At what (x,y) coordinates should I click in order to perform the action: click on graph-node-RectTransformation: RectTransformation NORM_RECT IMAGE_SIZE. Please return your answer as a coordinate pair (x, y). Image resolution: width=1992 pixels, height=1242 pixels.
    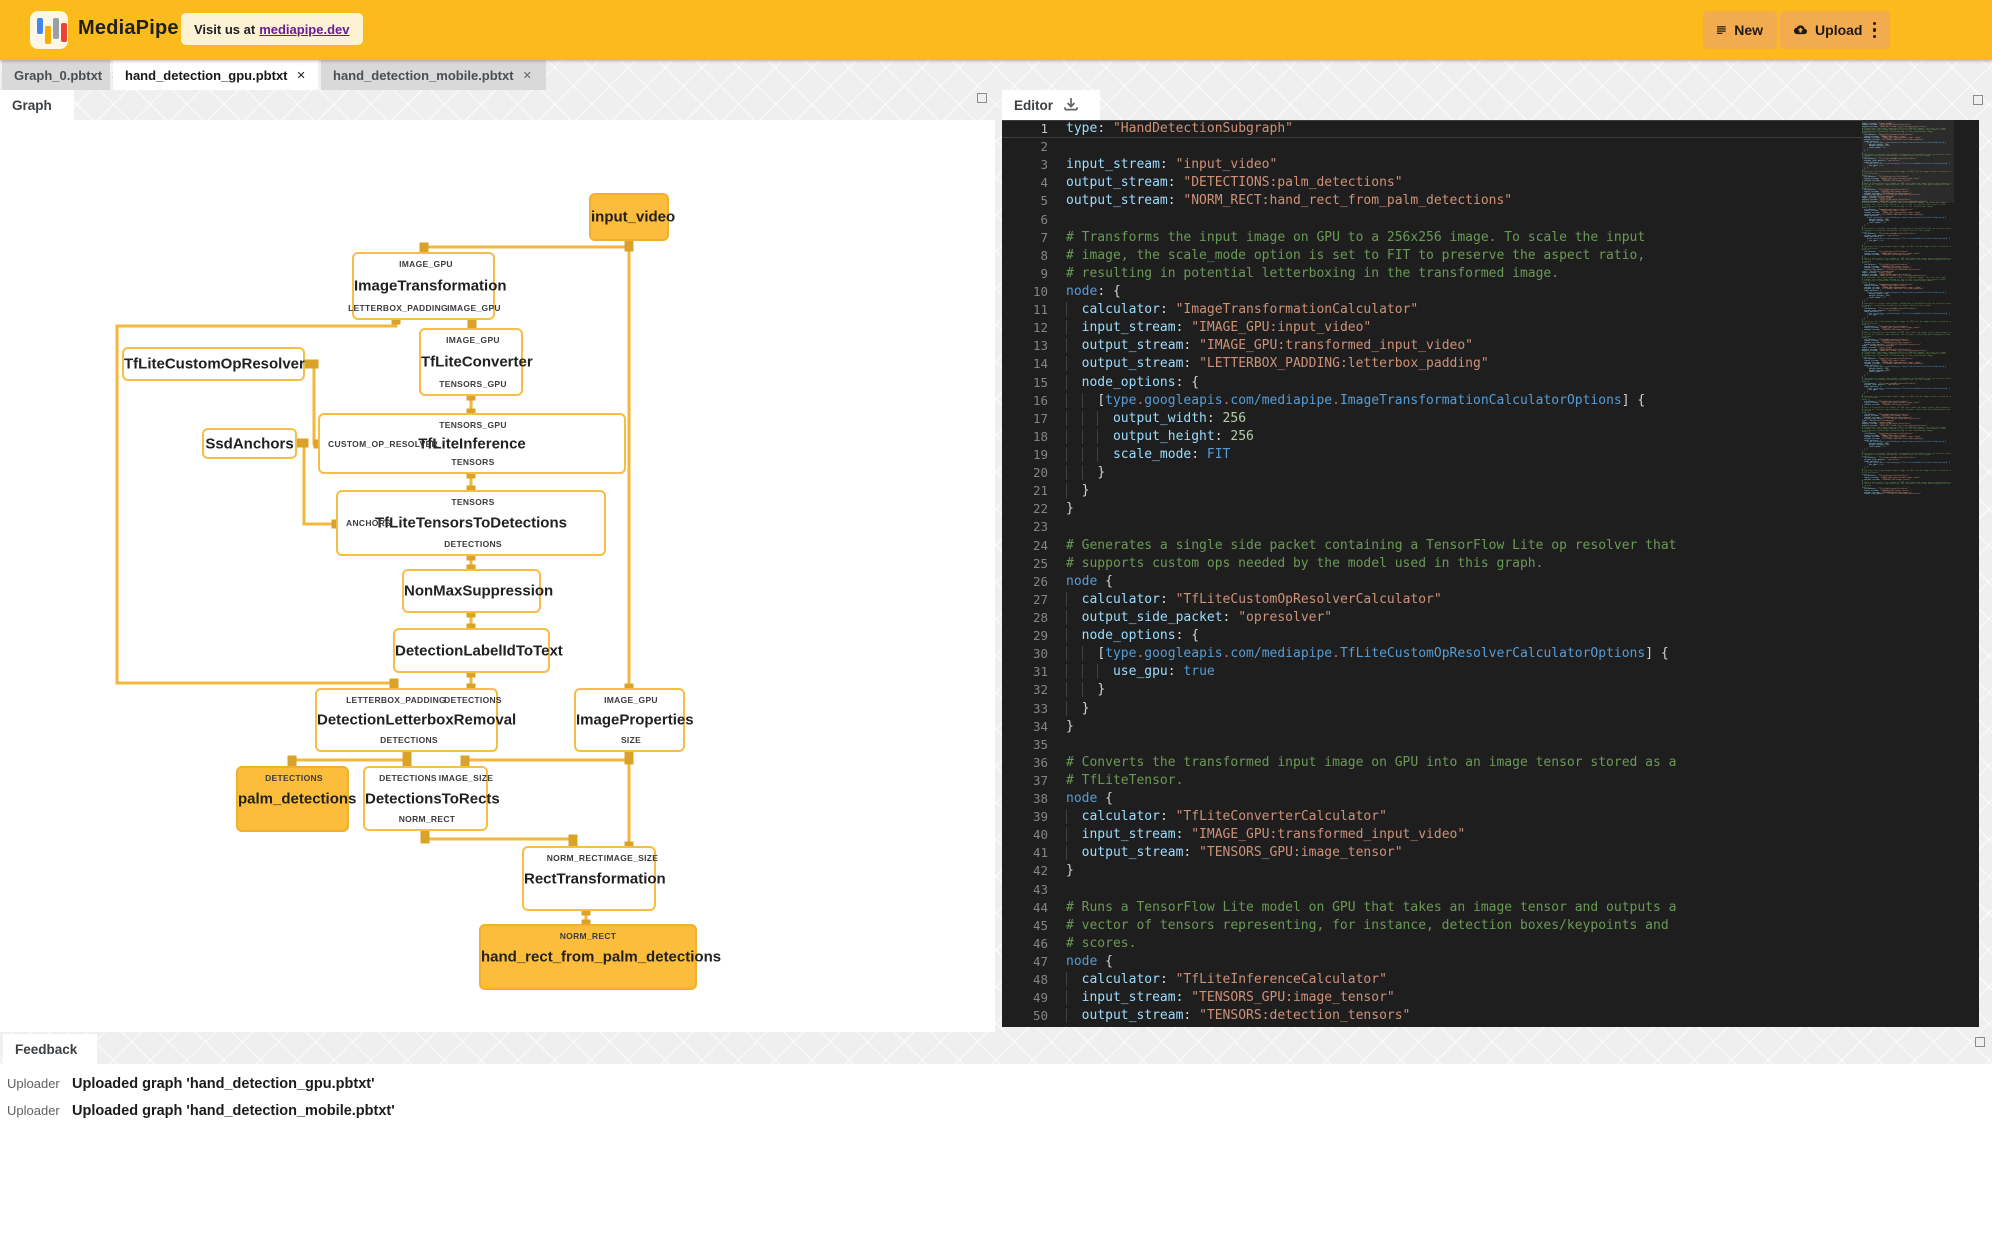
    Looking at the image, I should click on (594, 878).